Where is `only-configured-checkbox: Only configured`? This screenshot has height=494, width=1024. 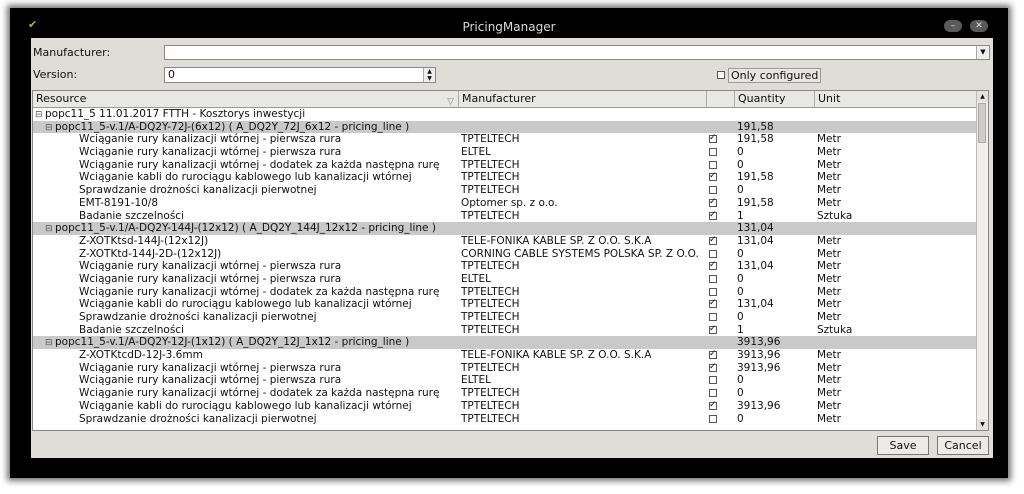
only-configured-checkbox: Only configured is located at coordinates (769, 75).